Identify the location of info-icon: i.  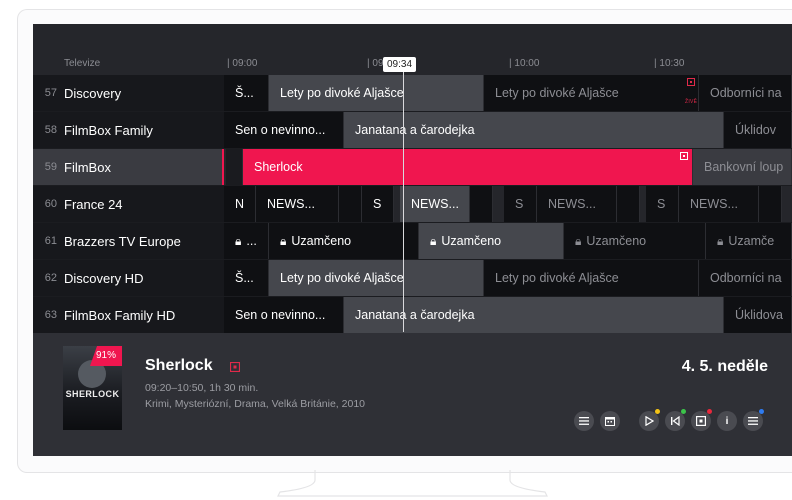
(727, 421).